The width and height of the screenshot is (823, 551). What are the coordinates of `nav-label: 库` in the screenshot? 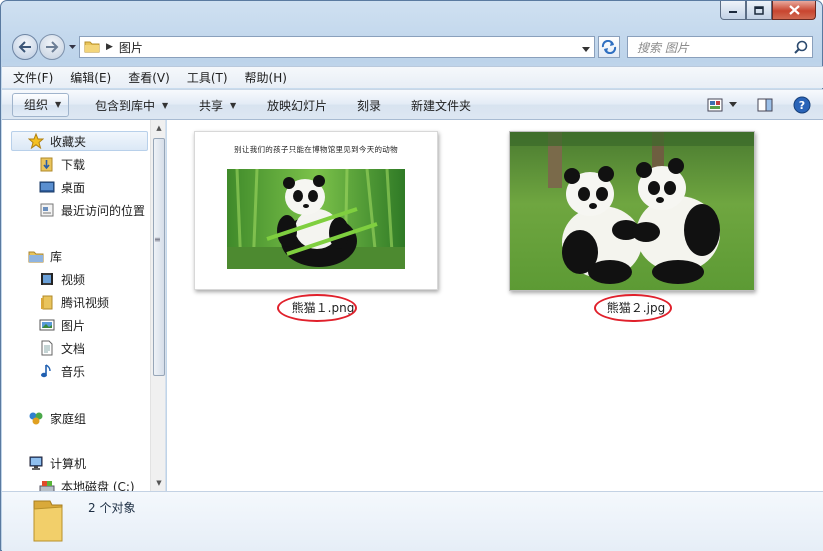 It's located at (56, 256).